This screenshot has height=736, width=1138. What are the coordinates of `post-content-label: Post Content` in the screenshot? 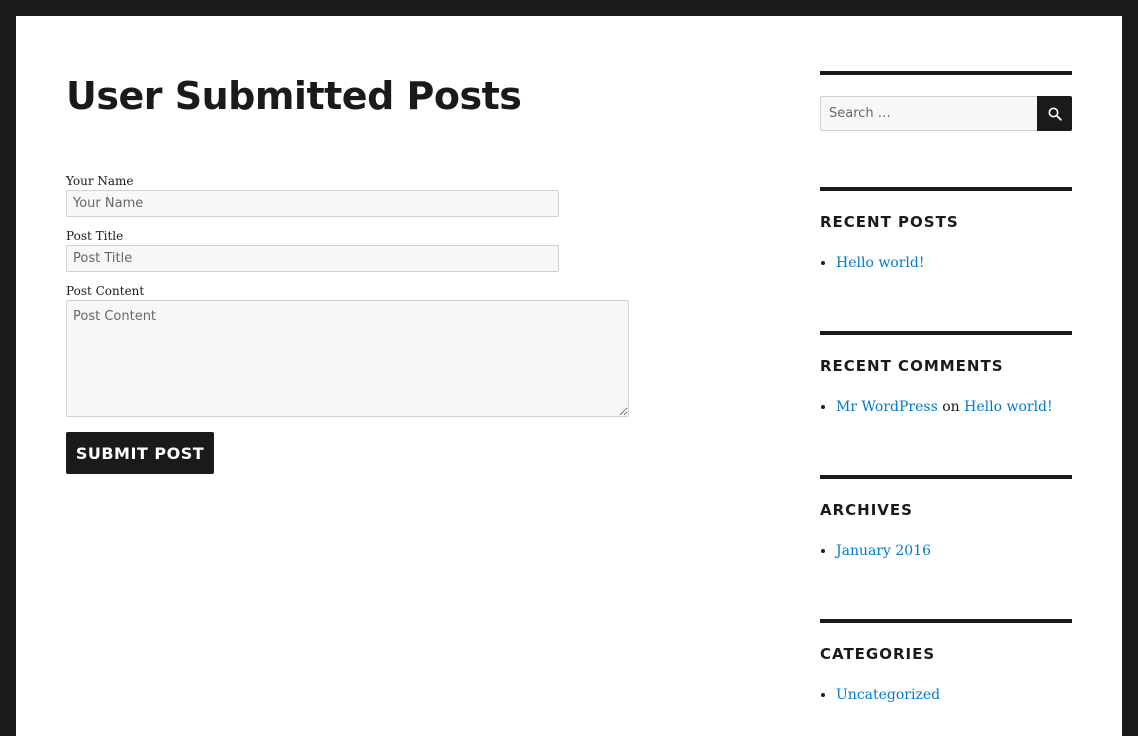 It's located at (105, 291).